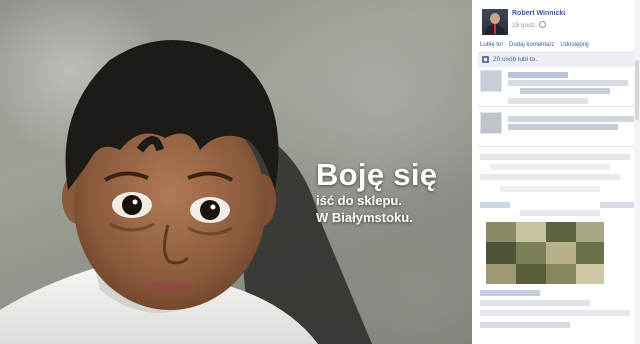  What do you see at coordinates (637, 172) in the screenshot?
I see `sidebar-scrollbar` at bounding box center [637, 172].